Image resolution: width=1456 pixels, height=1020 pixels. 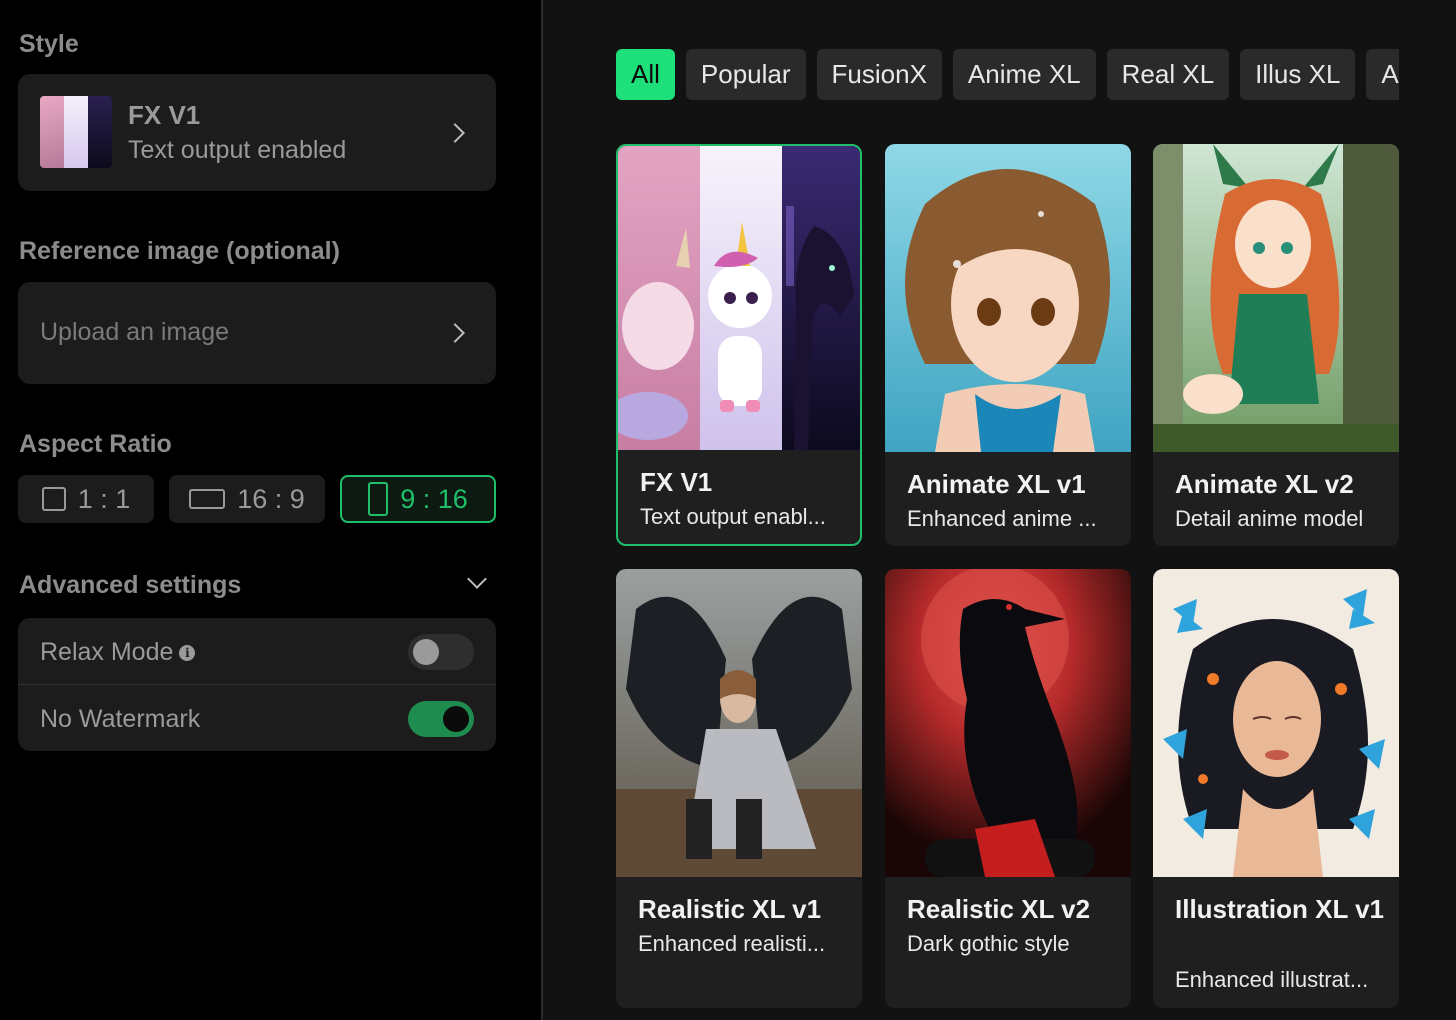 I want to click on square-icon, so click(x=53, y=499).